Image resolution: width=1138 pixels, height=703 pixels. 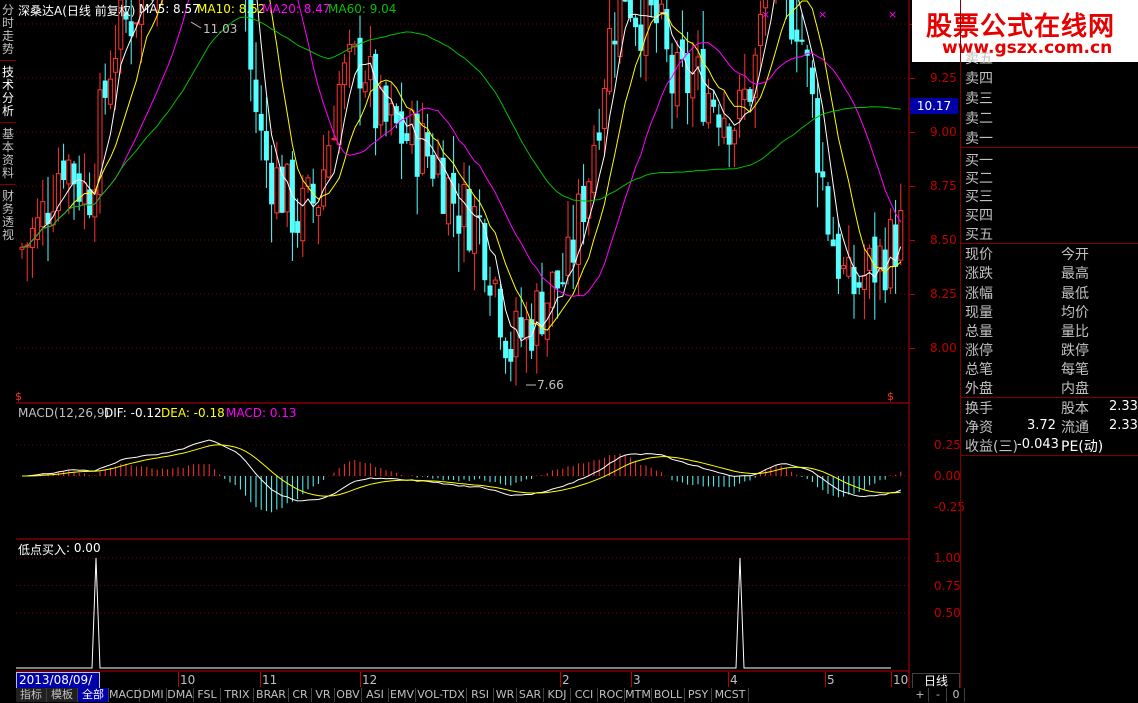 I want to click on macd-dif-line, so click(x=461, y=470).